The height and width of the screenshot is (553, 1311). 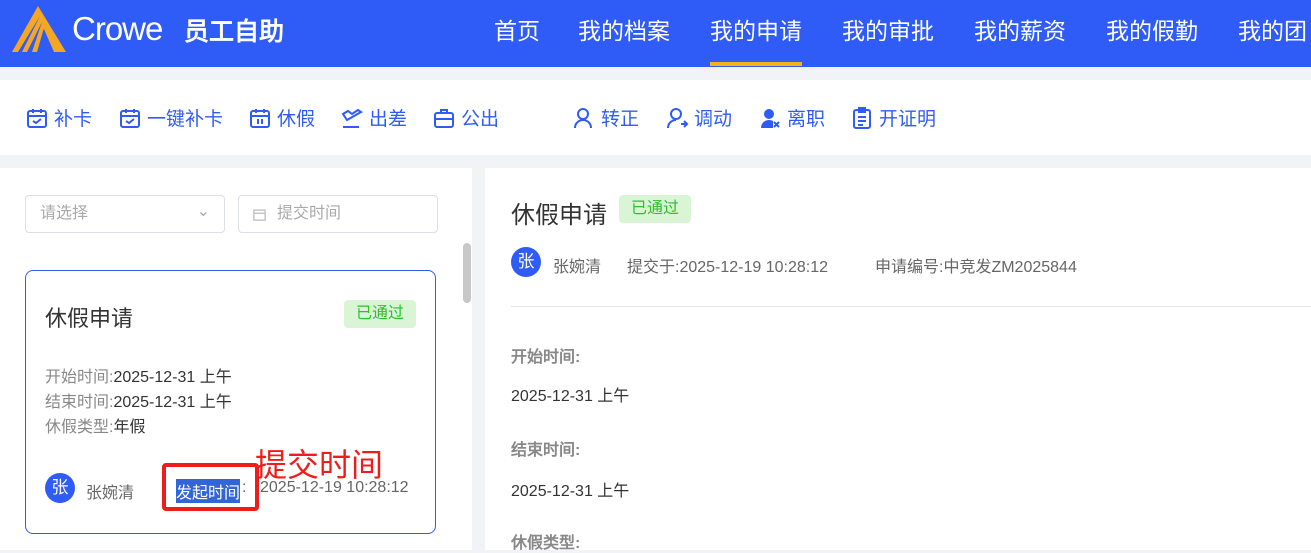 I want to click on date-placeholder: 提交时间, so click(x=309, y=213).